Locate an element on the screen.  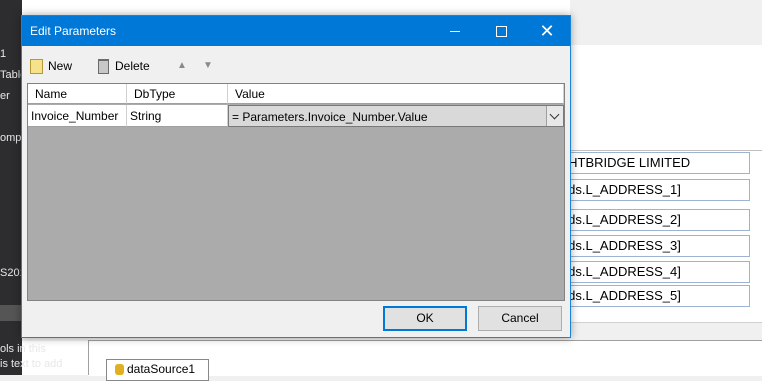
designer-topbar is located at coordinates (666, 23).